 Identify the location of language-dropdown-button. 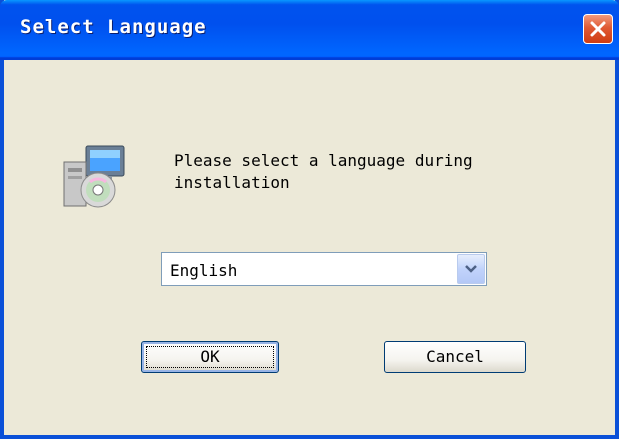
(471, 269).